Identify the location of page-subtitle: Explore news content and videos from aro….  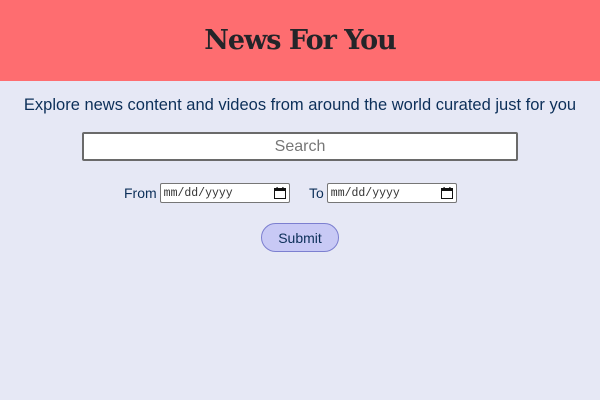
(300, 105).